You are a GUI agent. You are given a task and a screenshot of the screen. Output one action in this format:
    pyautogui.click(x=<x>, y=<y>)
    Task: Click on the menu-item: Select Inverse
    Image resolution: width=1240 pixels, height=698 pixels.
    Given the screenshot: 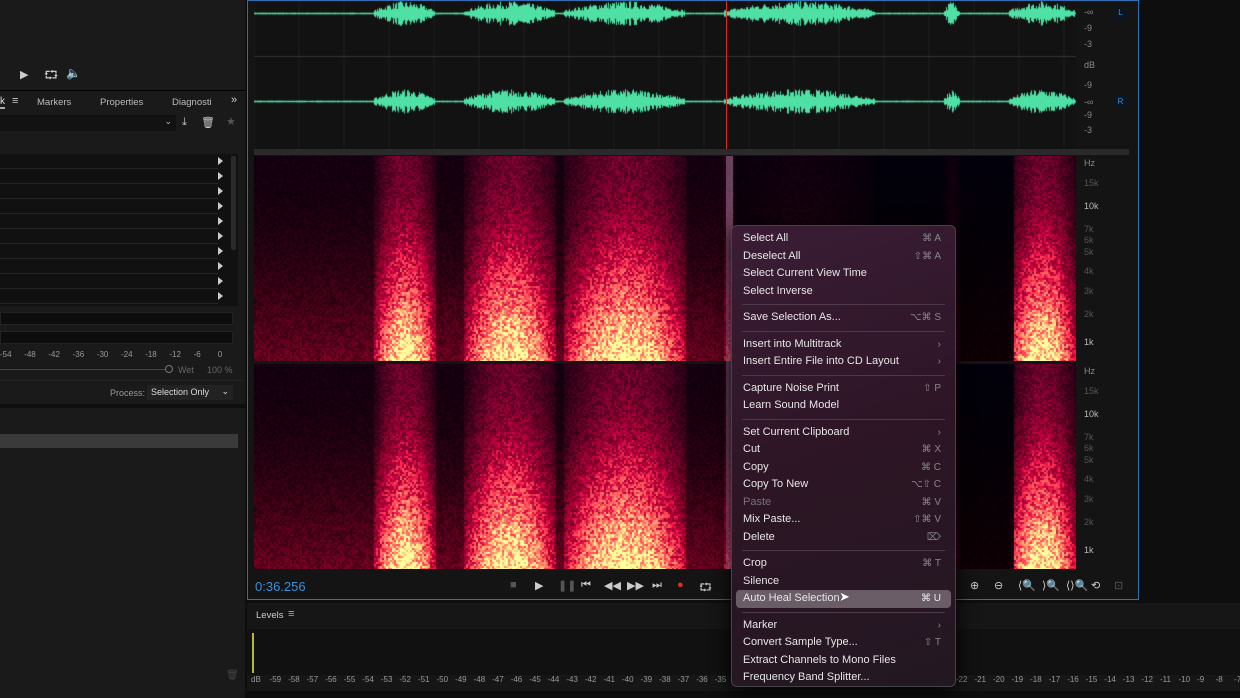 What is the action you would take?
    pyautogui.click(x=843, y=292)
    